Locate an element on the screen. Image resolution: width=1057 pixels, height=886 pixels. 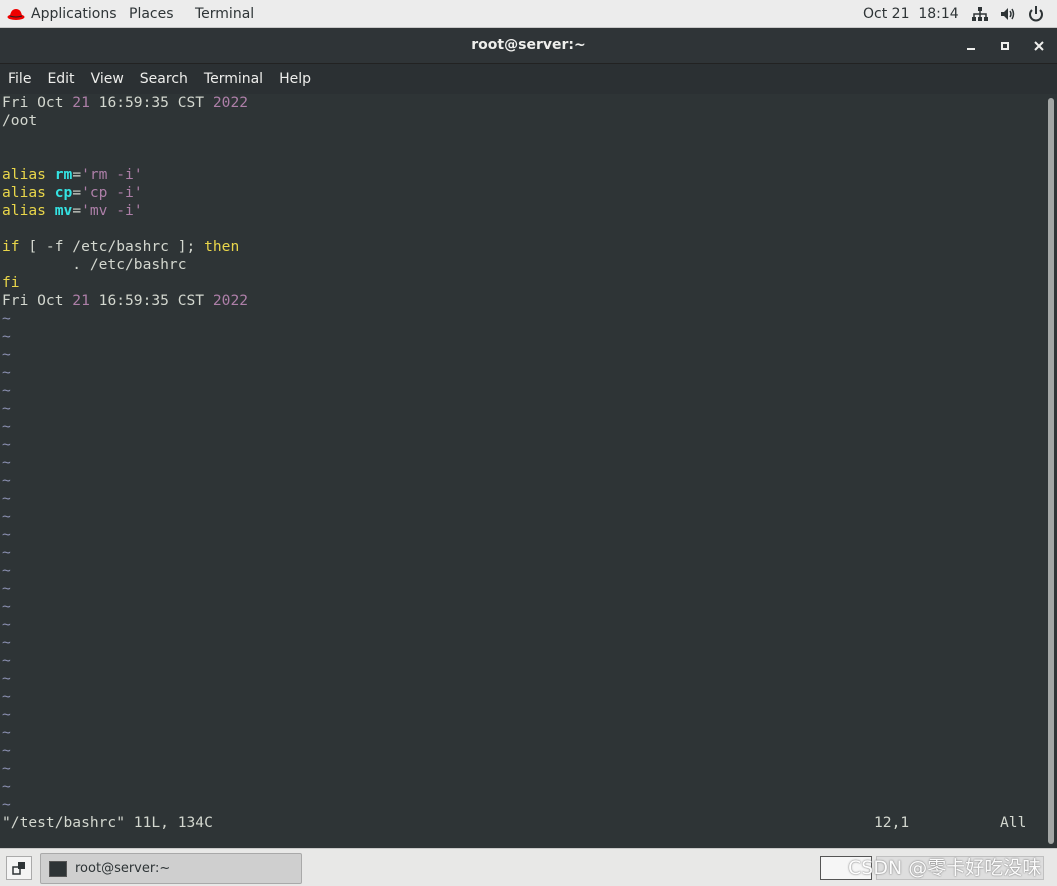
taskbar-item-label: root@server:~ is located at coordinates (123, 868).